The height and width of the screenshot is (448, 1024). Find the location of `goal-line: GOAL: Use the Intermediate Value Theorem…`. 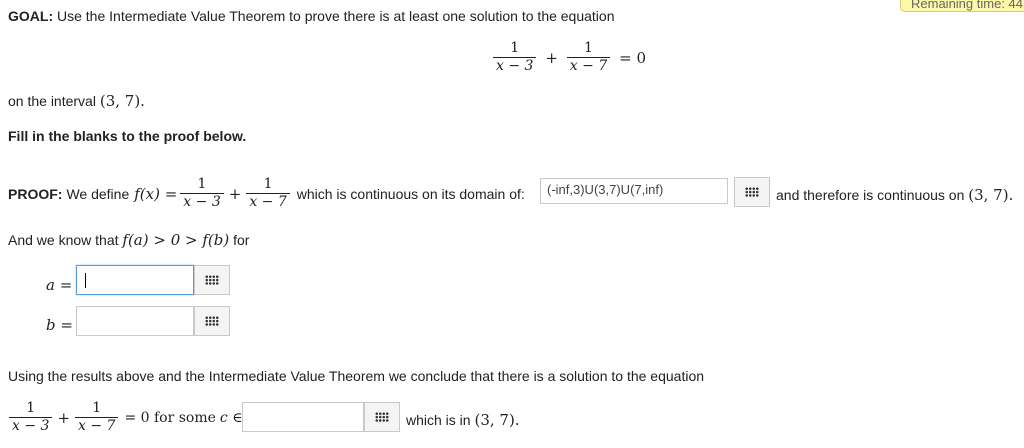

goal-line: GOAL: Use the Intermediate Value Theorem… is located at coordinates (311, 16).